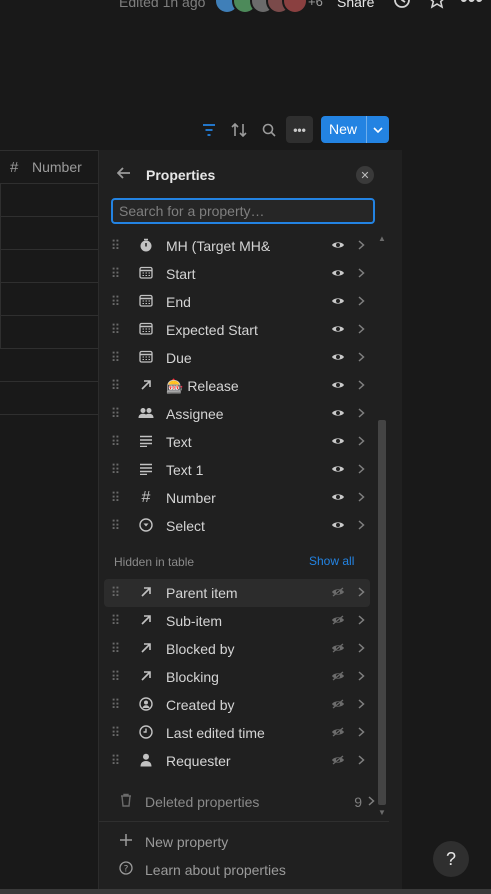 The height and width of the screenshot is (894, 491). Describe the element at coordinates (331, 561) in the screenshot. I see `show-all-link: Show all` at that location.